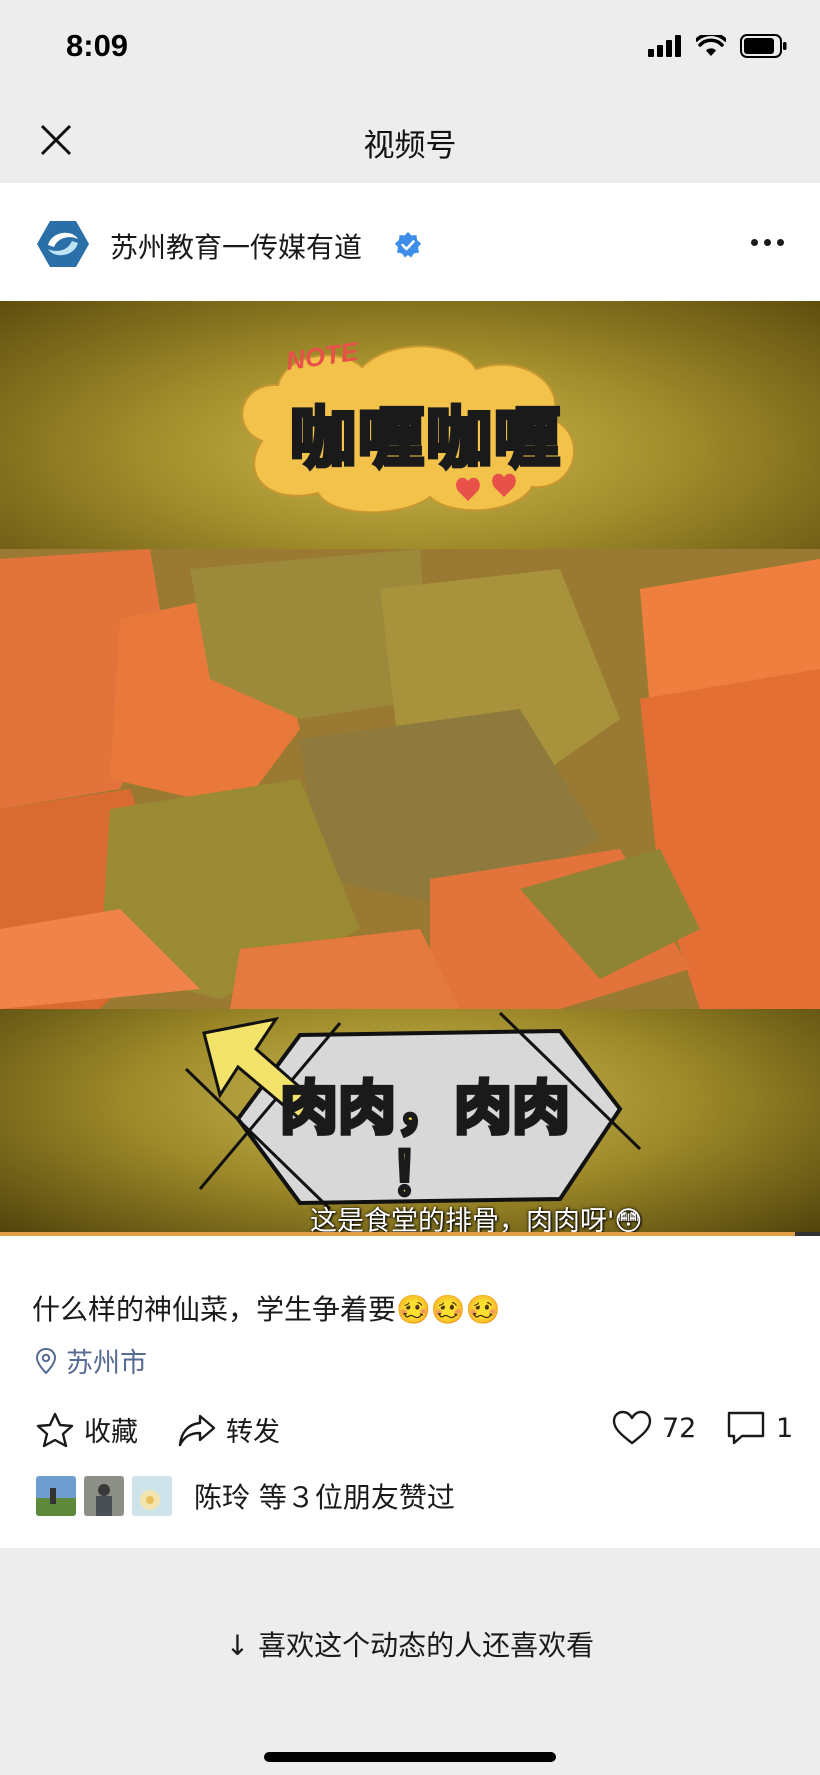 Image resolution: width=820 pixels, height=1775 pixels. What do you see at coordinates (408, 245) in the screenshot?
I see `verified-icon` at bounding box center [408, 245].